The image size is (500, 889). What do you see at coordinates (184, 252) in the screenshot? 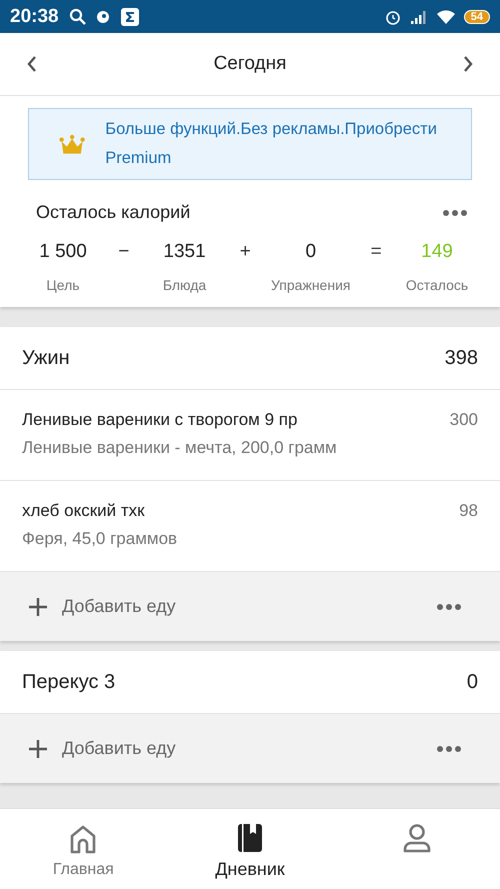
I see `calorie-value: 1351` at bounding box center [184, 252].